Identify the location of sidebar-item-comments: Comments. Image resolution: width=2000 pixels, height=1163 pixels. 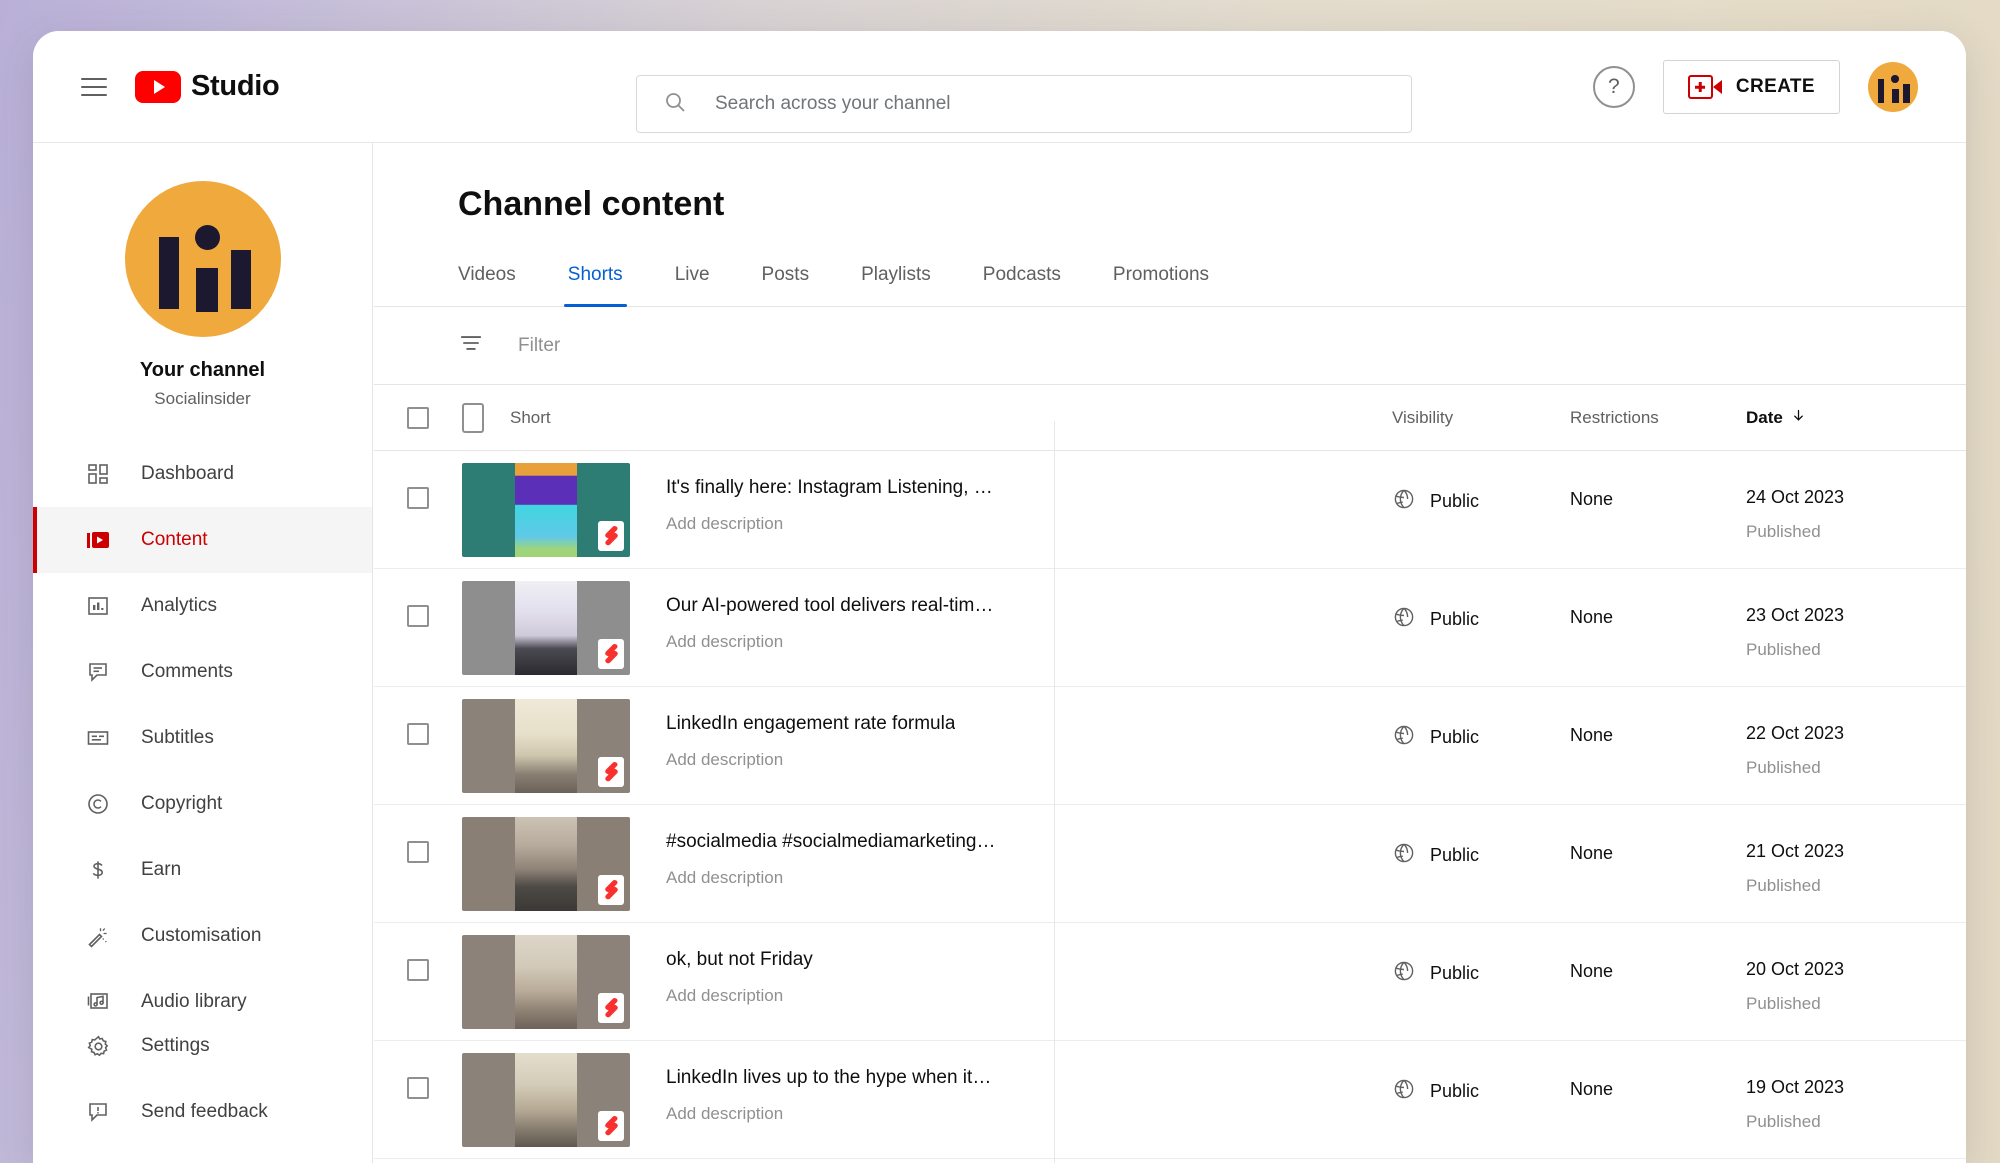
(202, 672).